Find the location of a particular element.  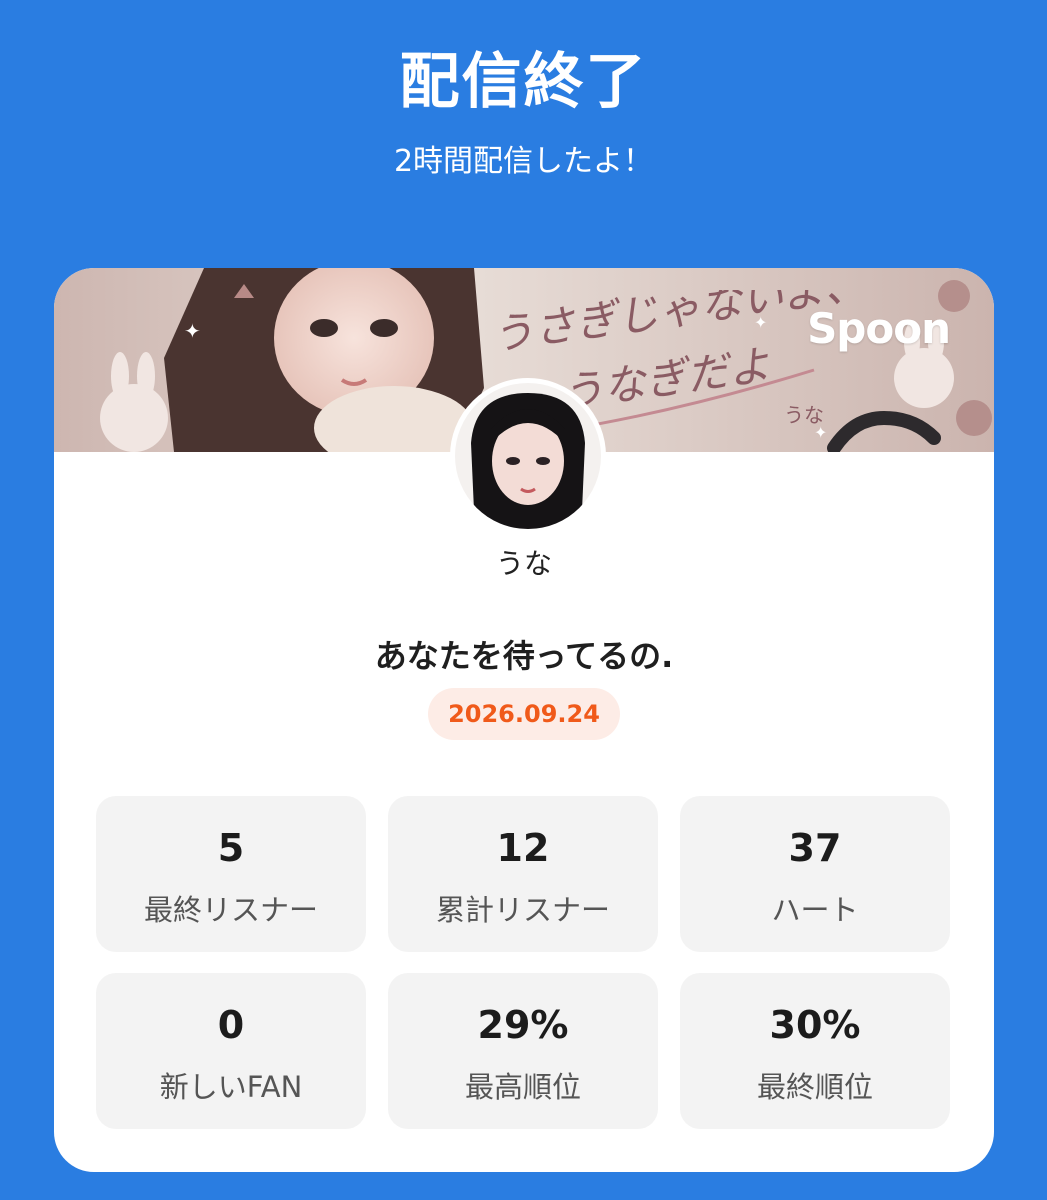

stat-value: 37 is located at coordinates (815, 848).